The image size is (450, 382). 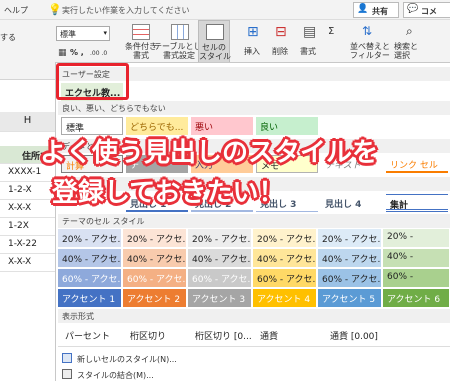 What do you see at coordinates (157, 335) in the screenshot?
I see `style-comma: 桁区切り` at bounding box center [157, 335].